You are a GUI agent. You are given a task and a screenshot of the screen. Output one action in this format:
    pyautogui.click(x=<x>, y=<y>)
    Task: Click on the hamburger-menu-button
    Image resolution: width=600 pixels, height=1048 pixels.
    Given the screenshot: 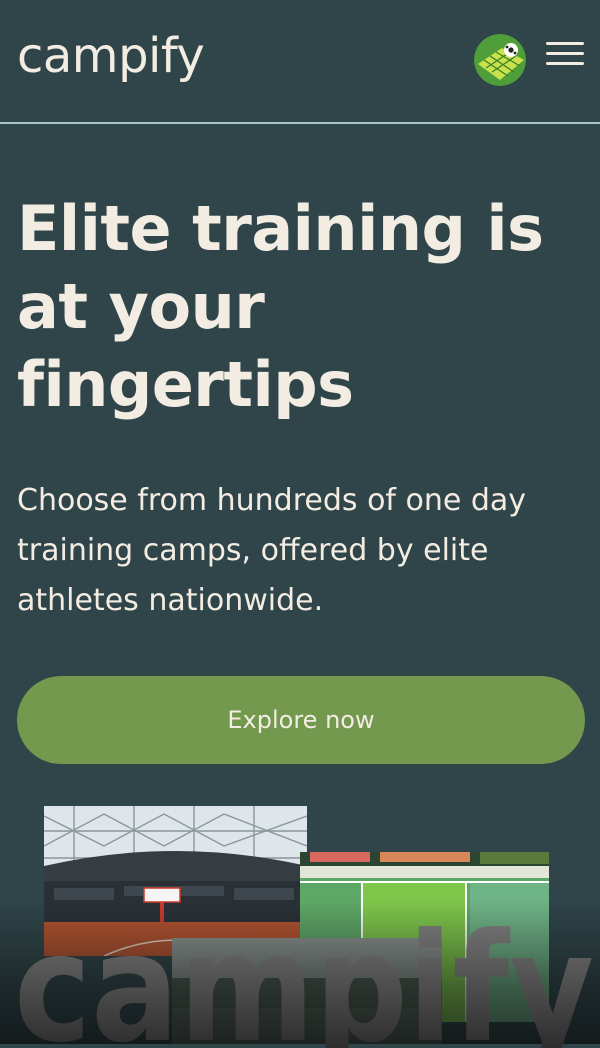 What is the action you would take?
    pyautogui.click(x=565, y=57)
    